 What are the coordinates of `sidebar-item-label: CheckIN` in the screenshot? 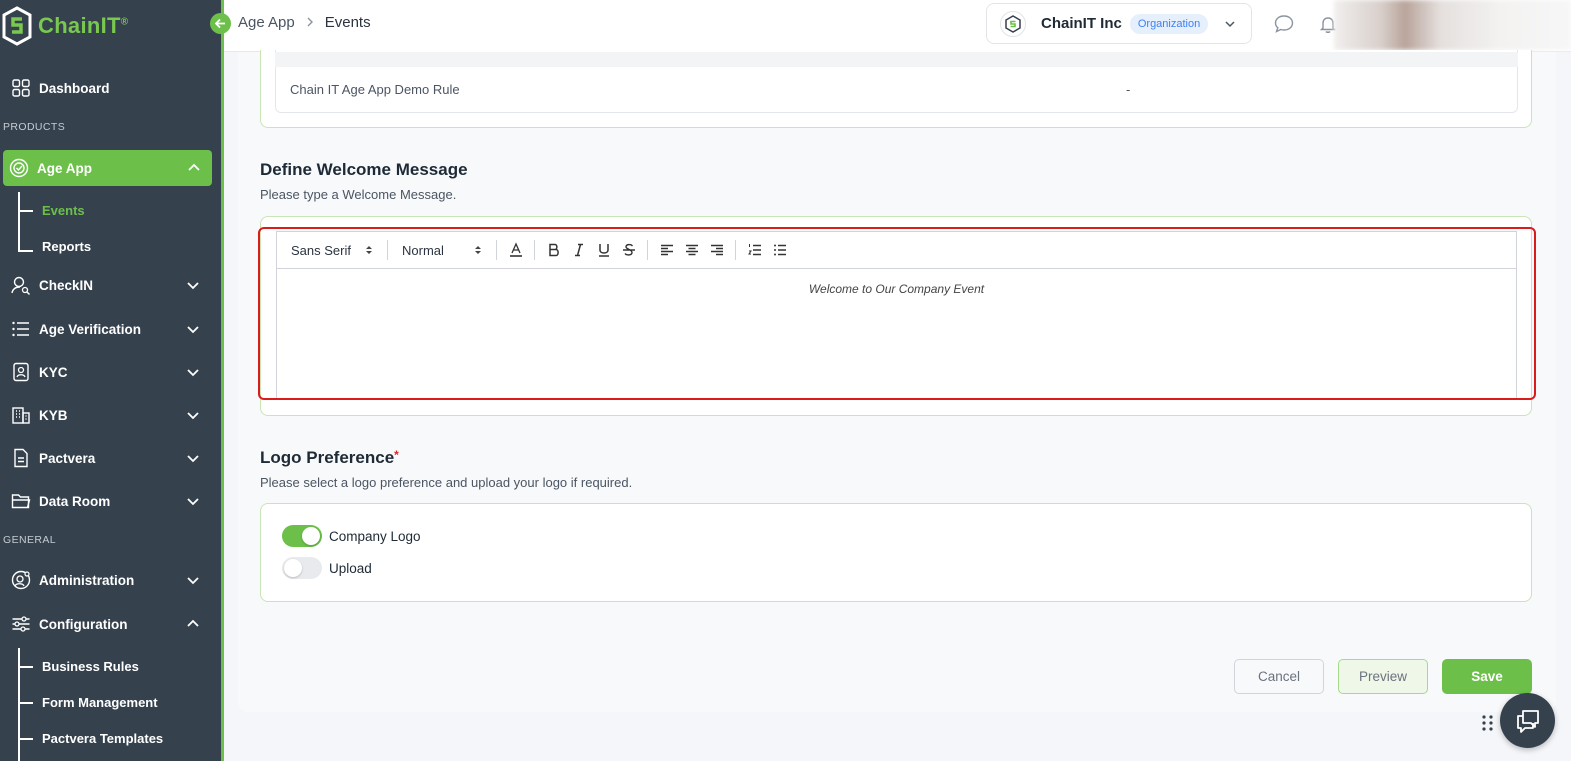 It's located at (66, 285).